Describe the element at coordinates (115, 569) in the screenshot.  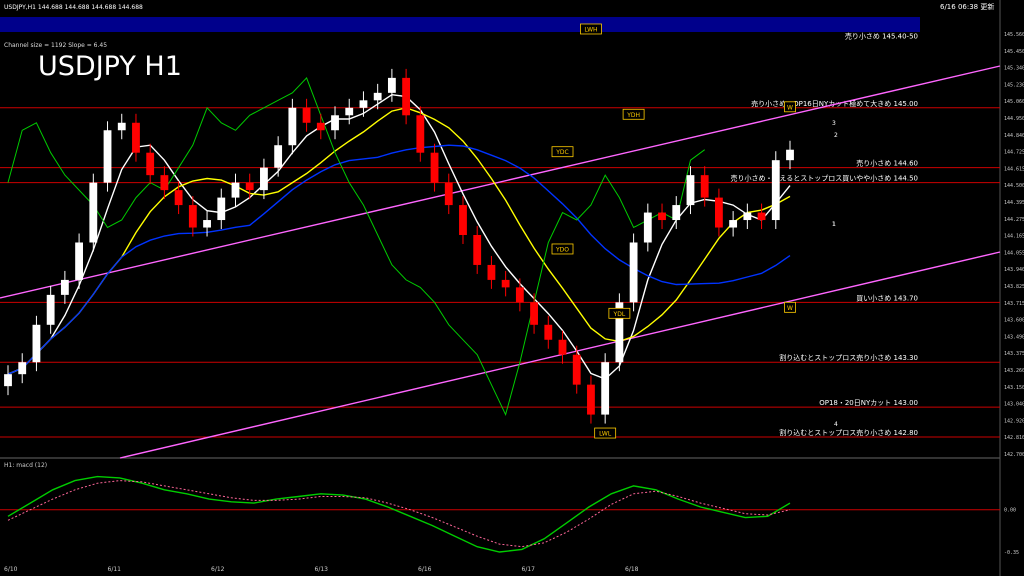
I see `time-tick-label: 6/11` at that location.